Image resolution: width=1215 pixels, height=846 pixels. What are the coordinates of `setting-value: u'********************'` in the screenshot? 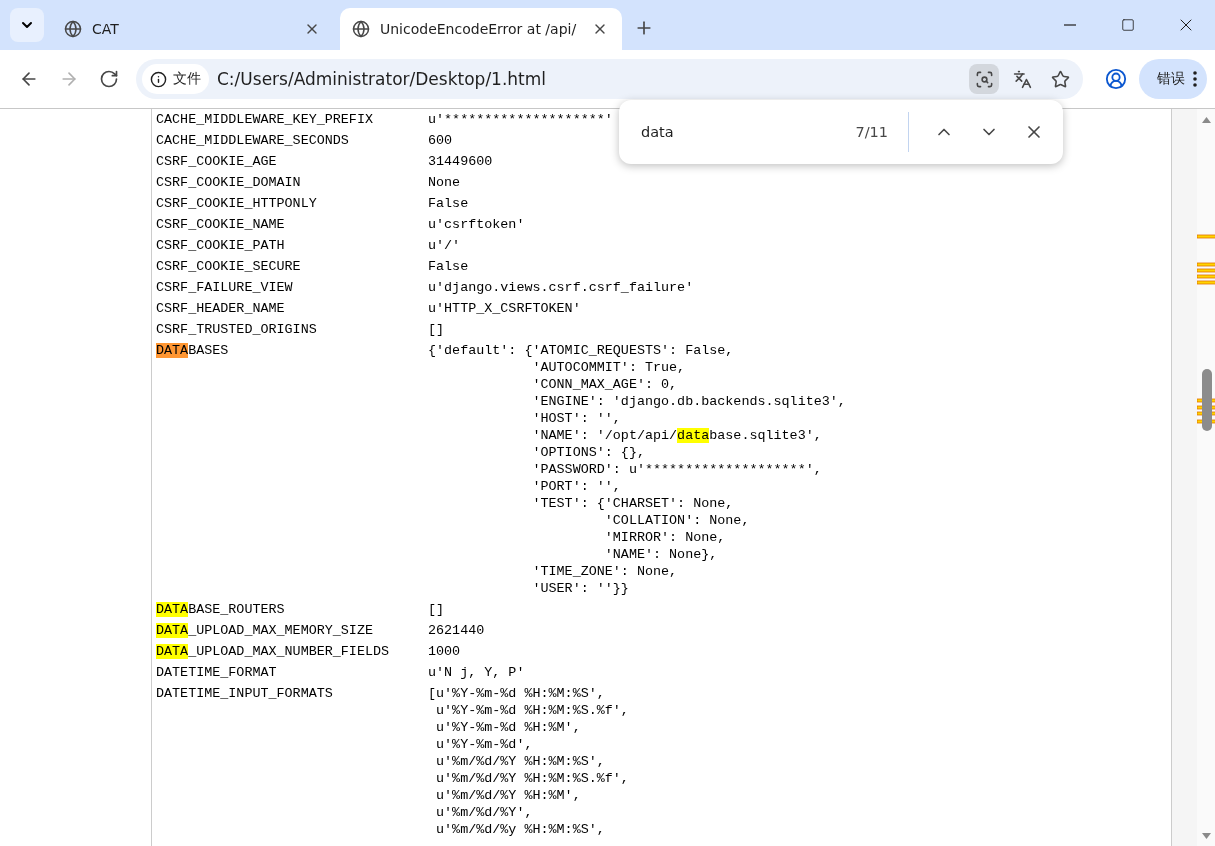 It's located at (520, 119).